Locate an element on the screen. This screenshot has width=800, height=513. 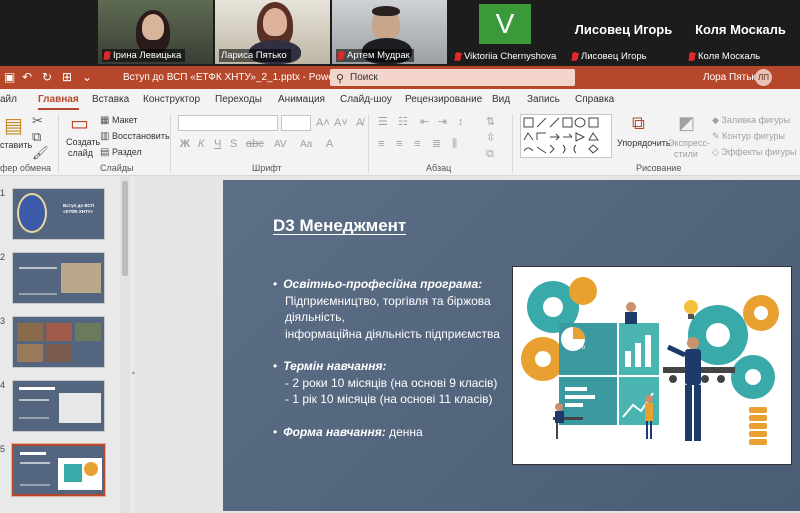
redo-icon: ↻ is located at coordinates (47, 77).